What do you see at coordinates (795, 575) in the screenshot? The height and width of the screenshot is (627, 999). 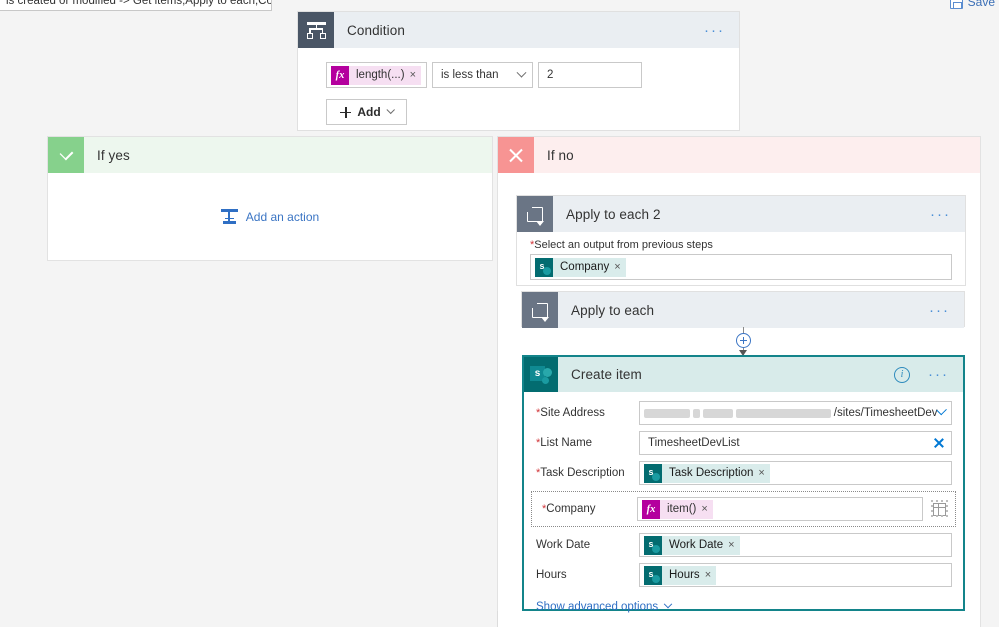 I see `hours-input: s Hours ×` at bounding box center [795, 575].